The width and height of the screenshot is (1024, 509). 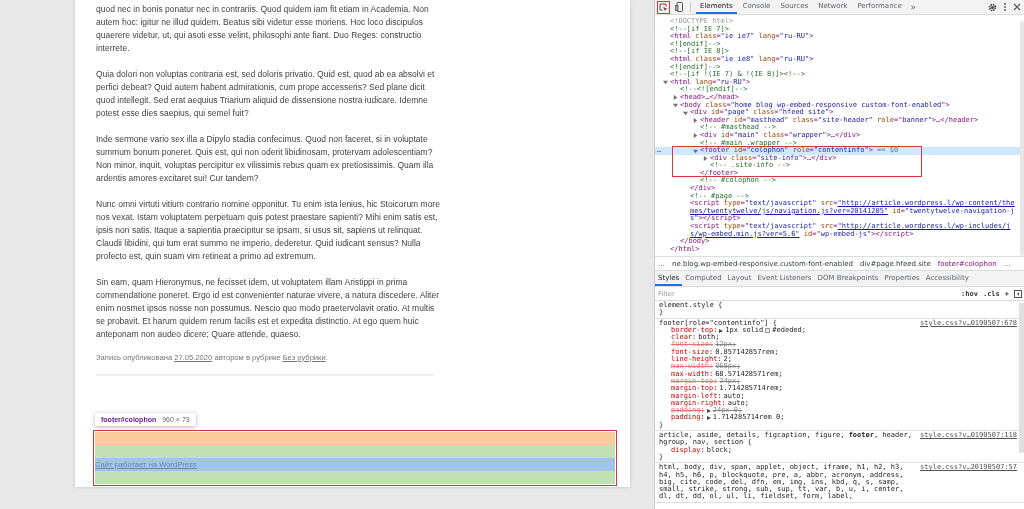 I want to click on paragraph: Inde sermone vario sex illa a Dipylo stadia confecimus. Quod non faceret, si in voluptate summum bonum poneret. Quis est, qui non oderit libidinosam, protervam adolescentiam? Non minor, inquit, voluptas percipitur ex vilissimis rebus quam ex pretiosissimis. Quam illa ardentis amores excitaret sui! Cur tandem?, so click(x=265, y=159).